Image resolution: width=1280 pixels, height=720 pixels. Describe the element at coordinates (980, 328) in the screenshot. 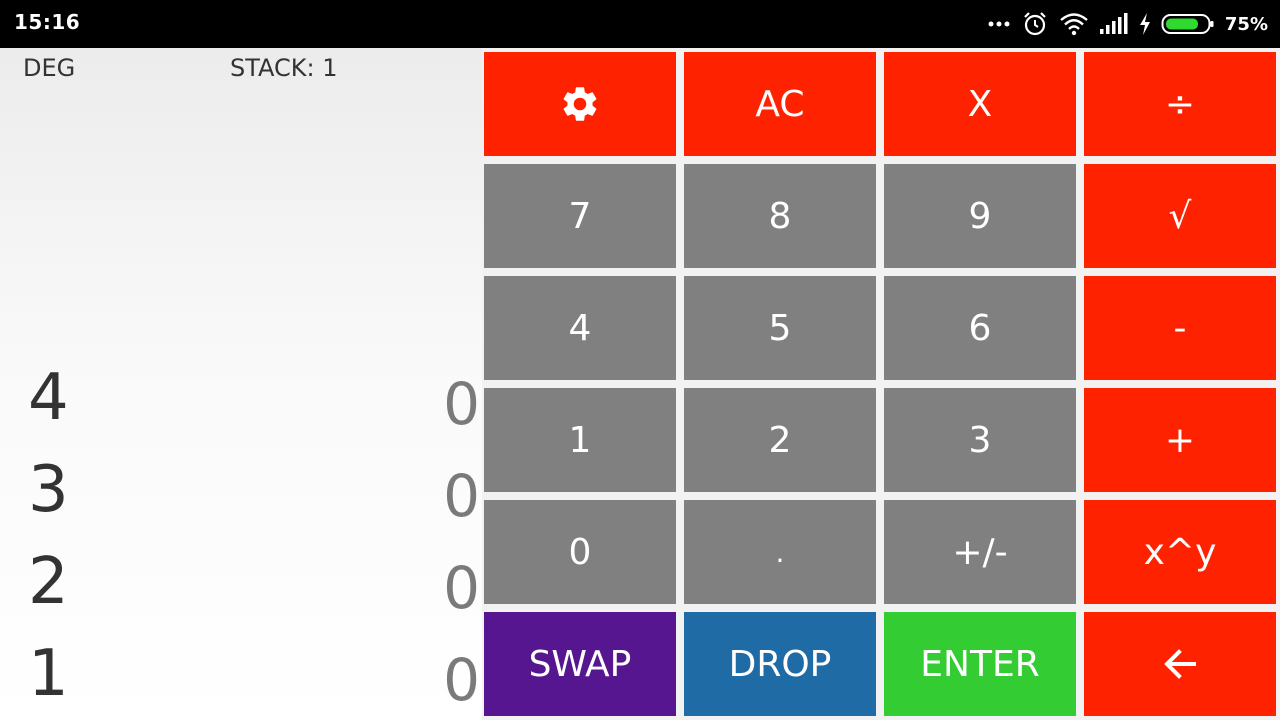

I see `digit-6-button: 6` at that location.